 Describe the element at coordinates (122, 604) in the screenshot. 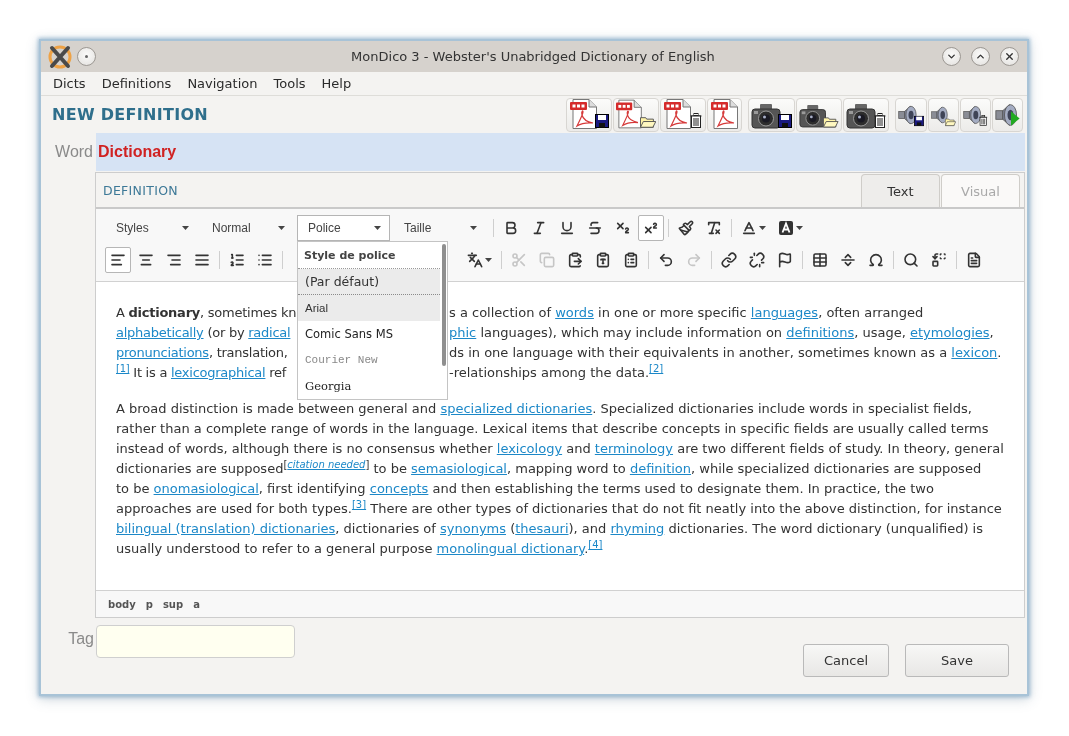

I see `path-item: body` at that location.